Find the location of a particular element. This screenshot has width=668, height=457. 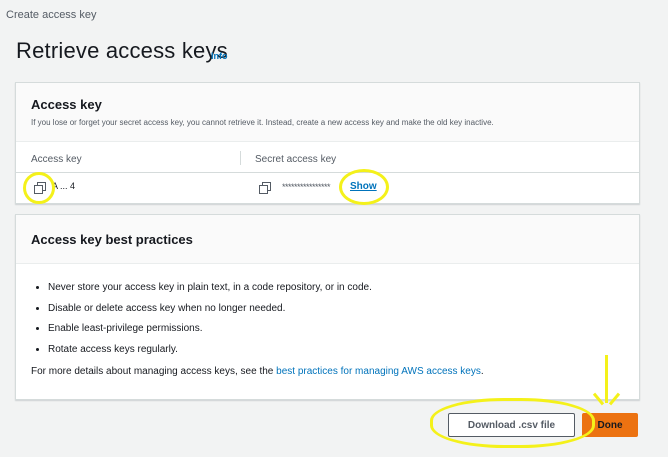

column-header-access-key: Access key is located at coordinates (56, 159).